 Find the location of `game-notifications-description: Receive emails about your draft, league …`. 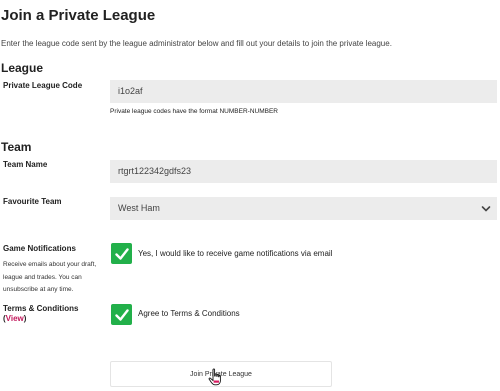

game-notifications-description: Receive emails about your draft, league … is located at coordinates (50, 277).